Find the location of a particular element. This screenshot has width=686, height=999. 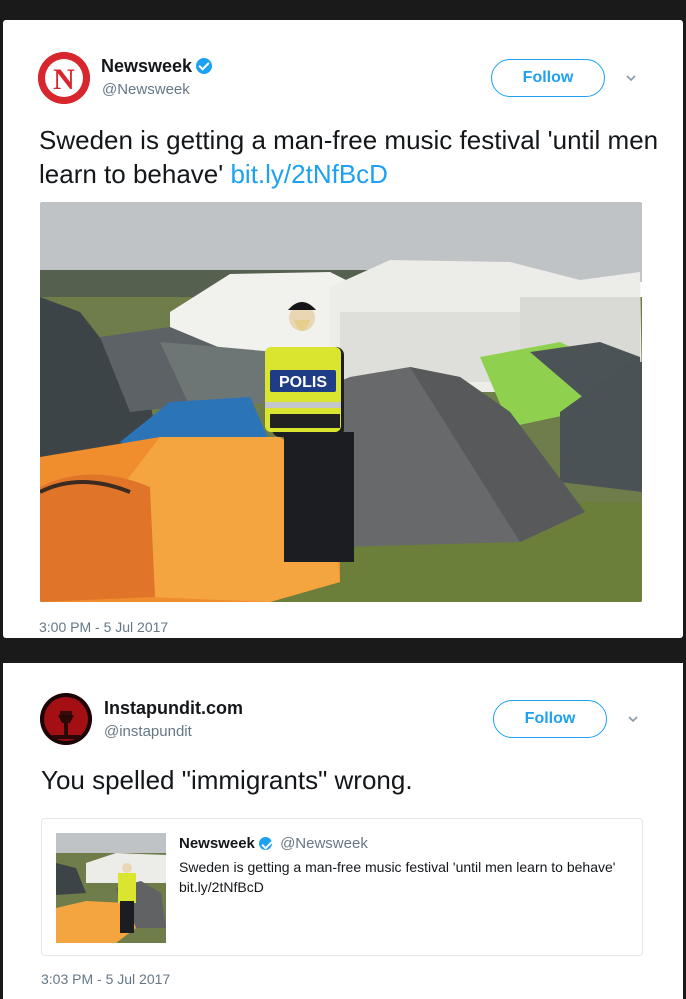

author-name: Newsweek is located at coordinates (157, 66).